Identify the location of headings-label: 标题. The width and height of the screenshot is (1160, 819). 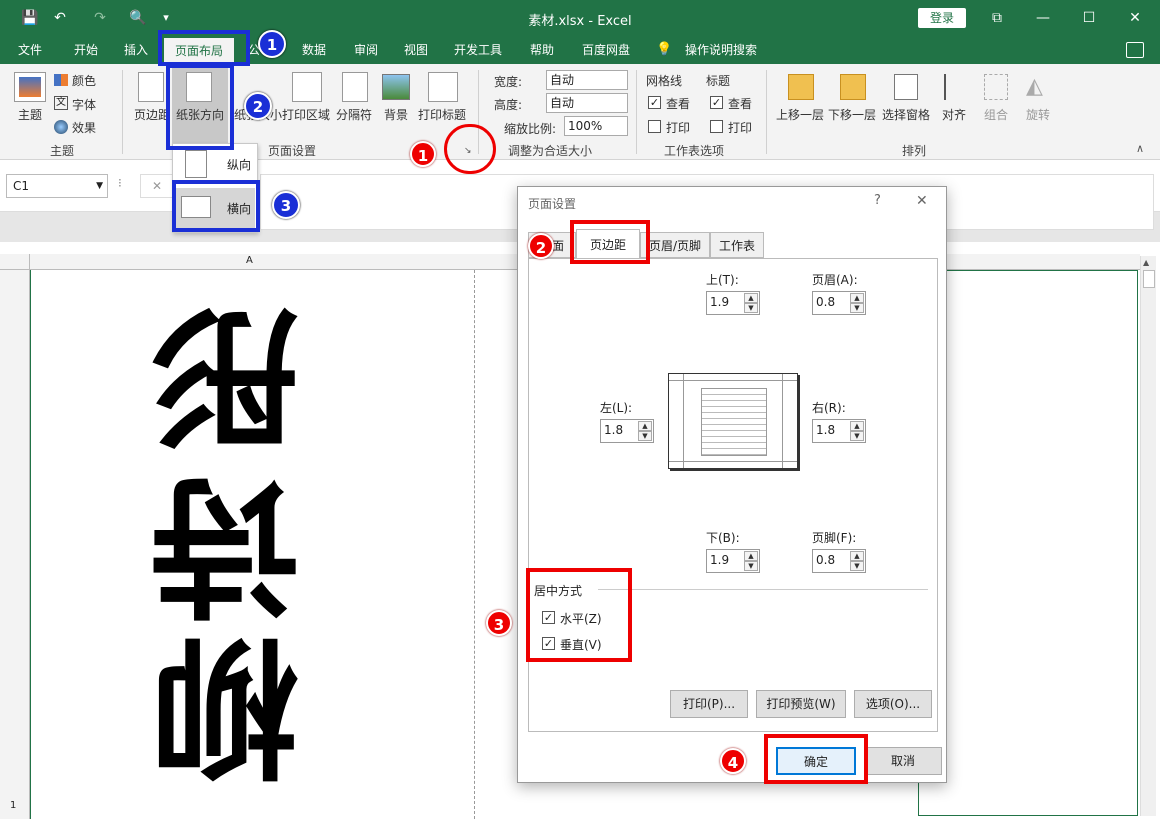
(718, 81).